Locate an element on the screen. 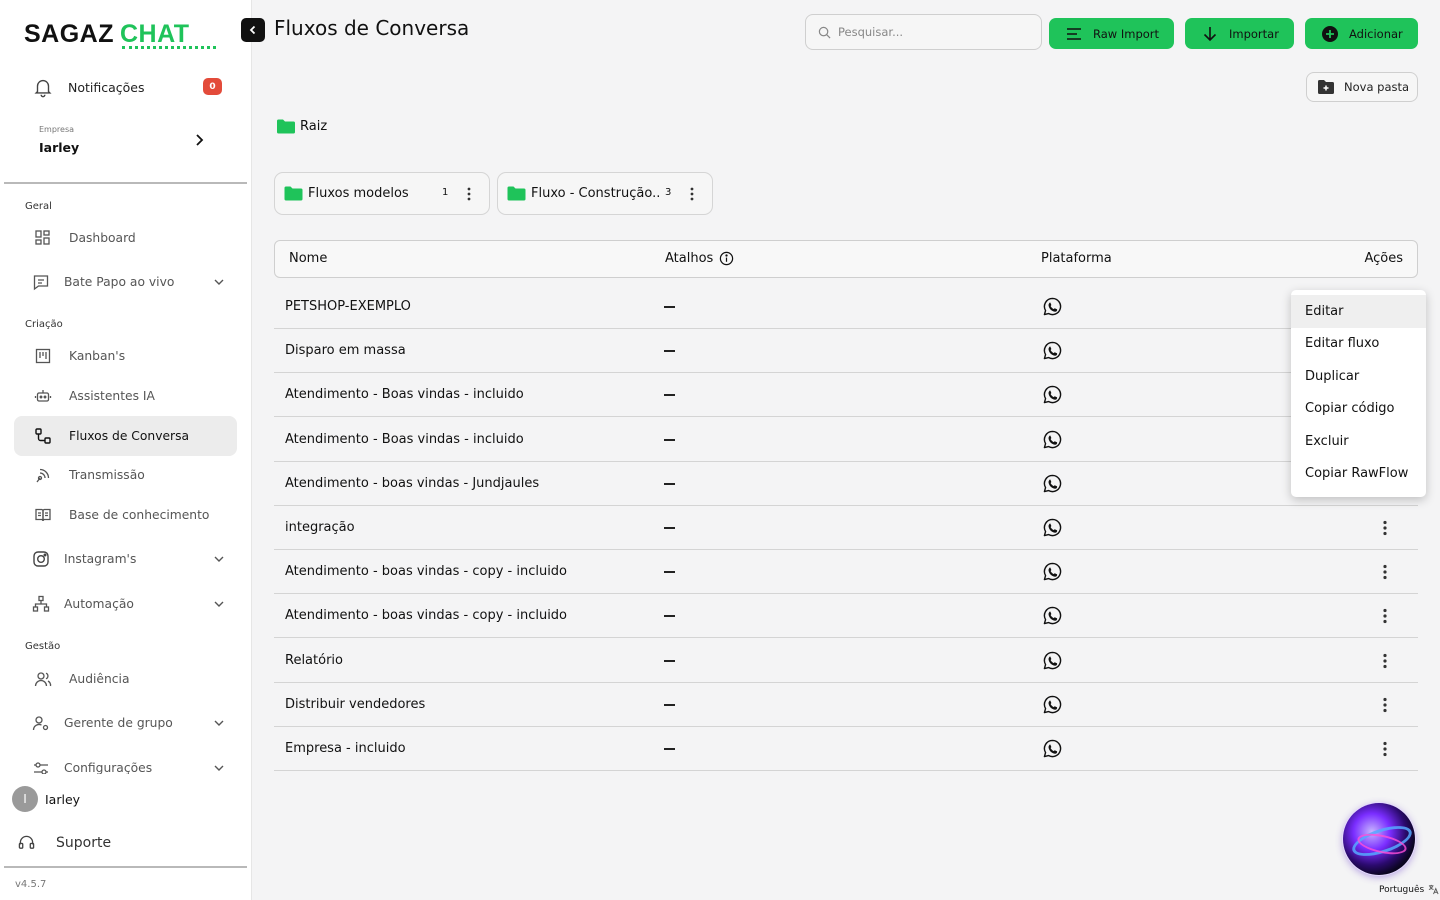  folder-name: Fluxo - Construção.. is located at coordinates (596, 193).